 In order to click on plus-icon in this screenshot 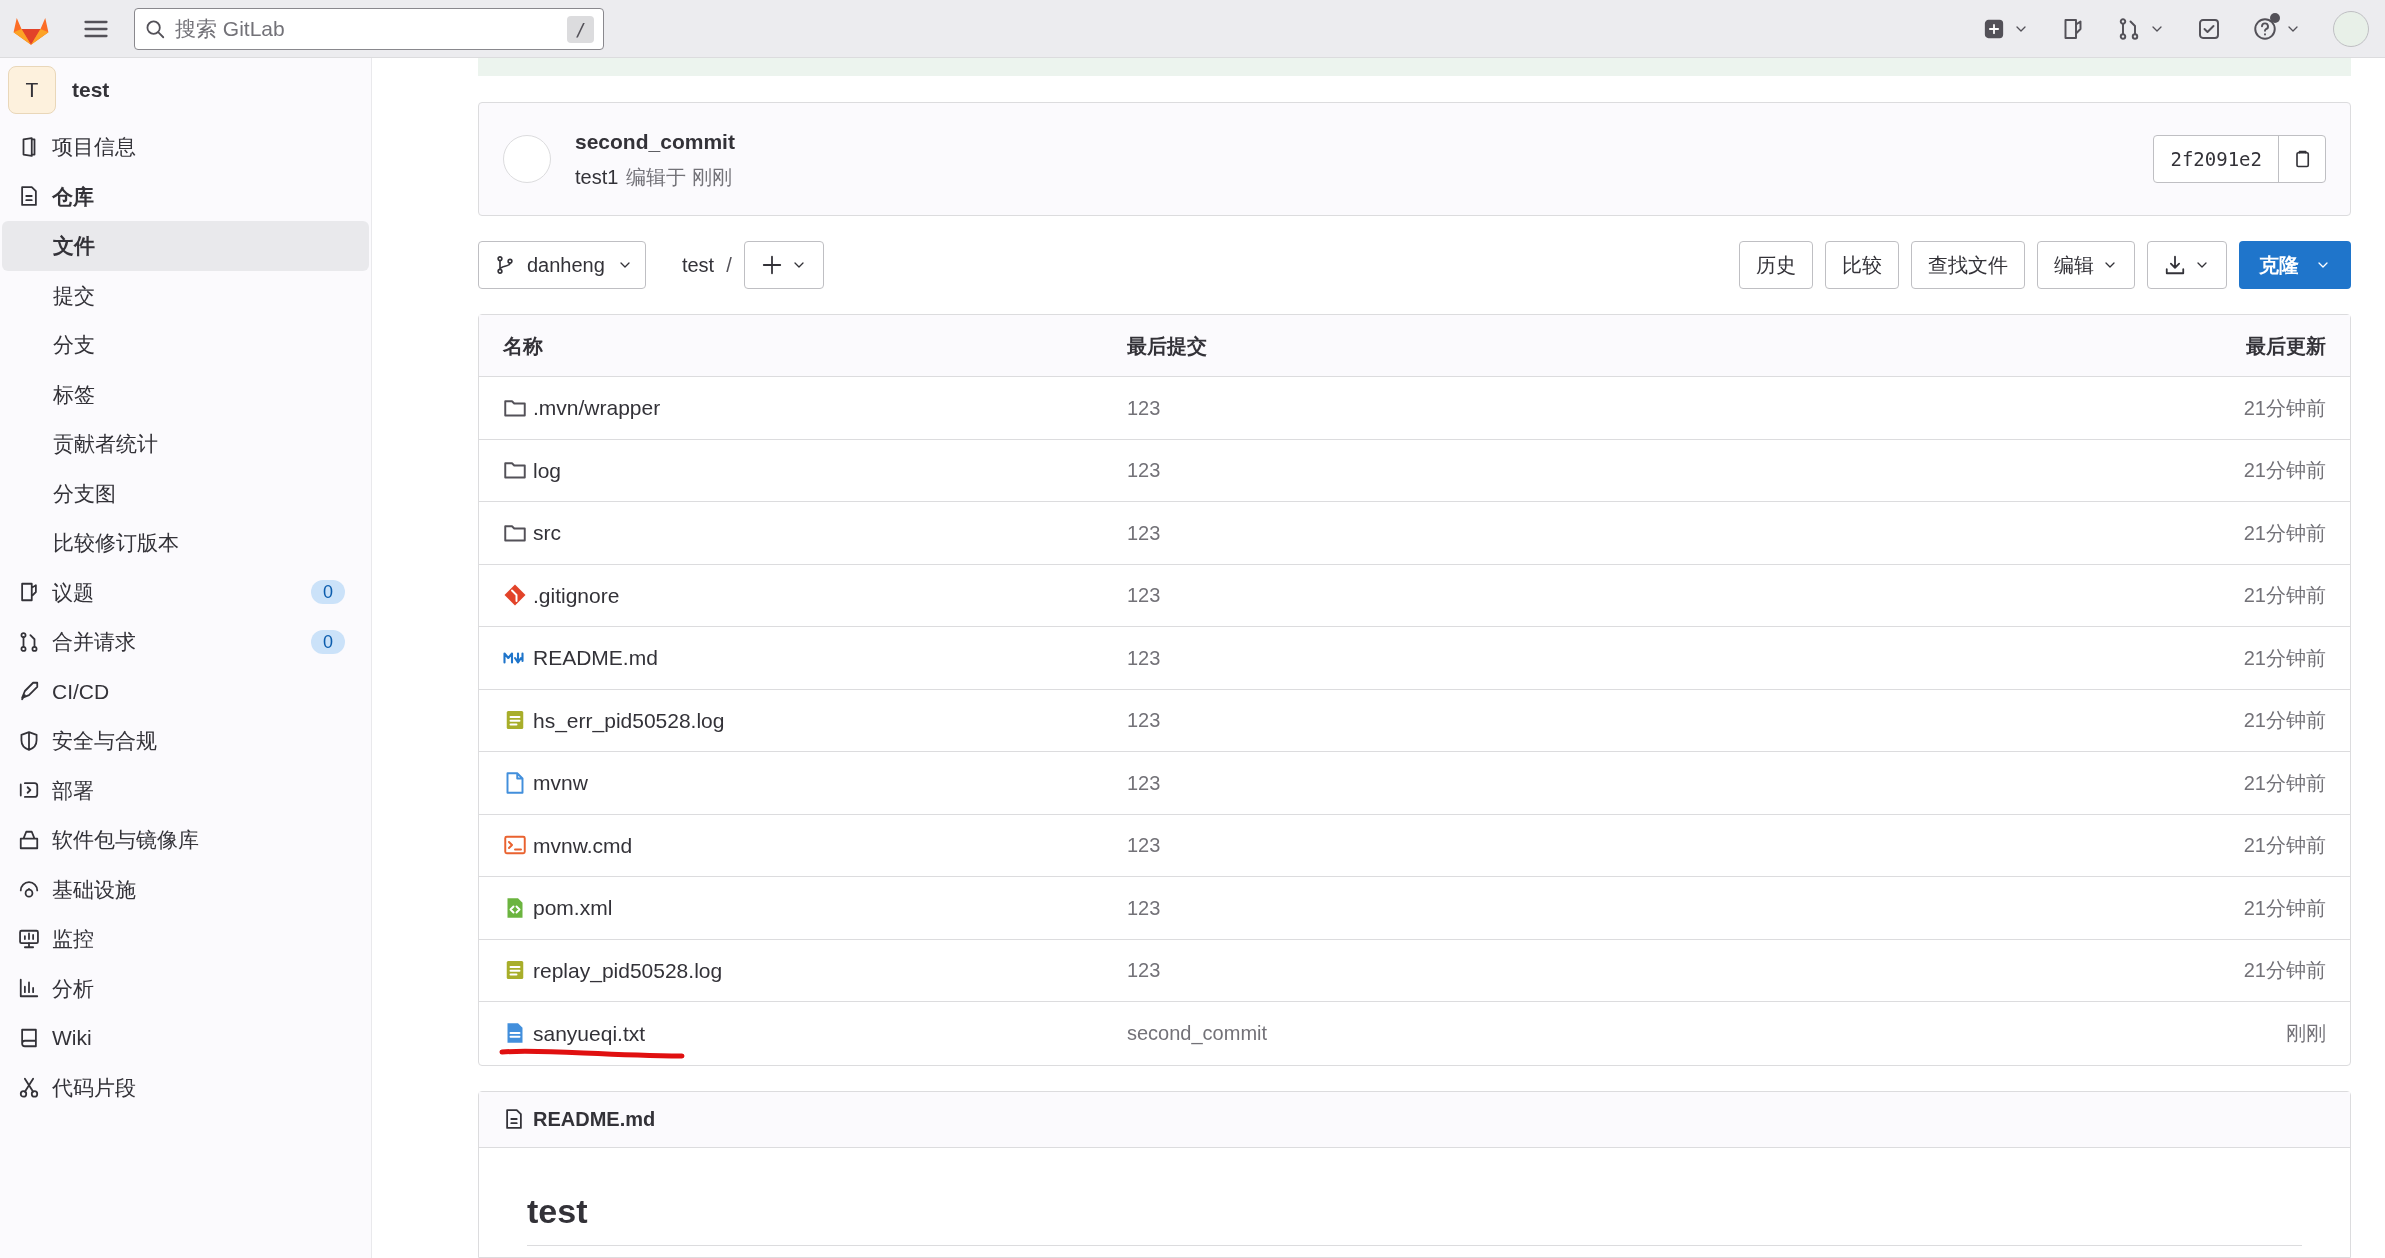, I will do `click(771, 265)`.